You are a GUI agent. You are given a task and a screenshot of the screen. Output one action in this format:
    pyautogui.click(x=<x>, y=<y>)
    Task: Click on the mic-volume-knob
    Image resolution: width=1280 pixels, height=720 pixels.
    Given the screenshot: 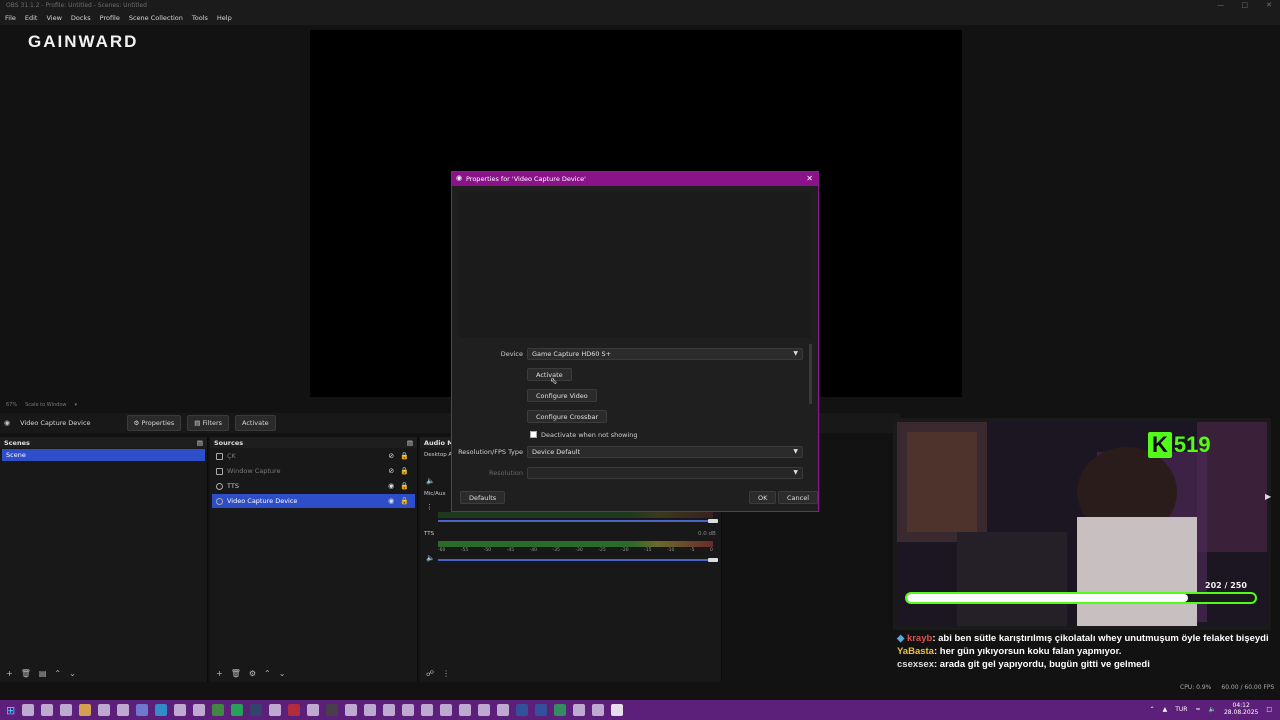 What is the action you would take?
    pyautogui.click(x=713, y=521)
    